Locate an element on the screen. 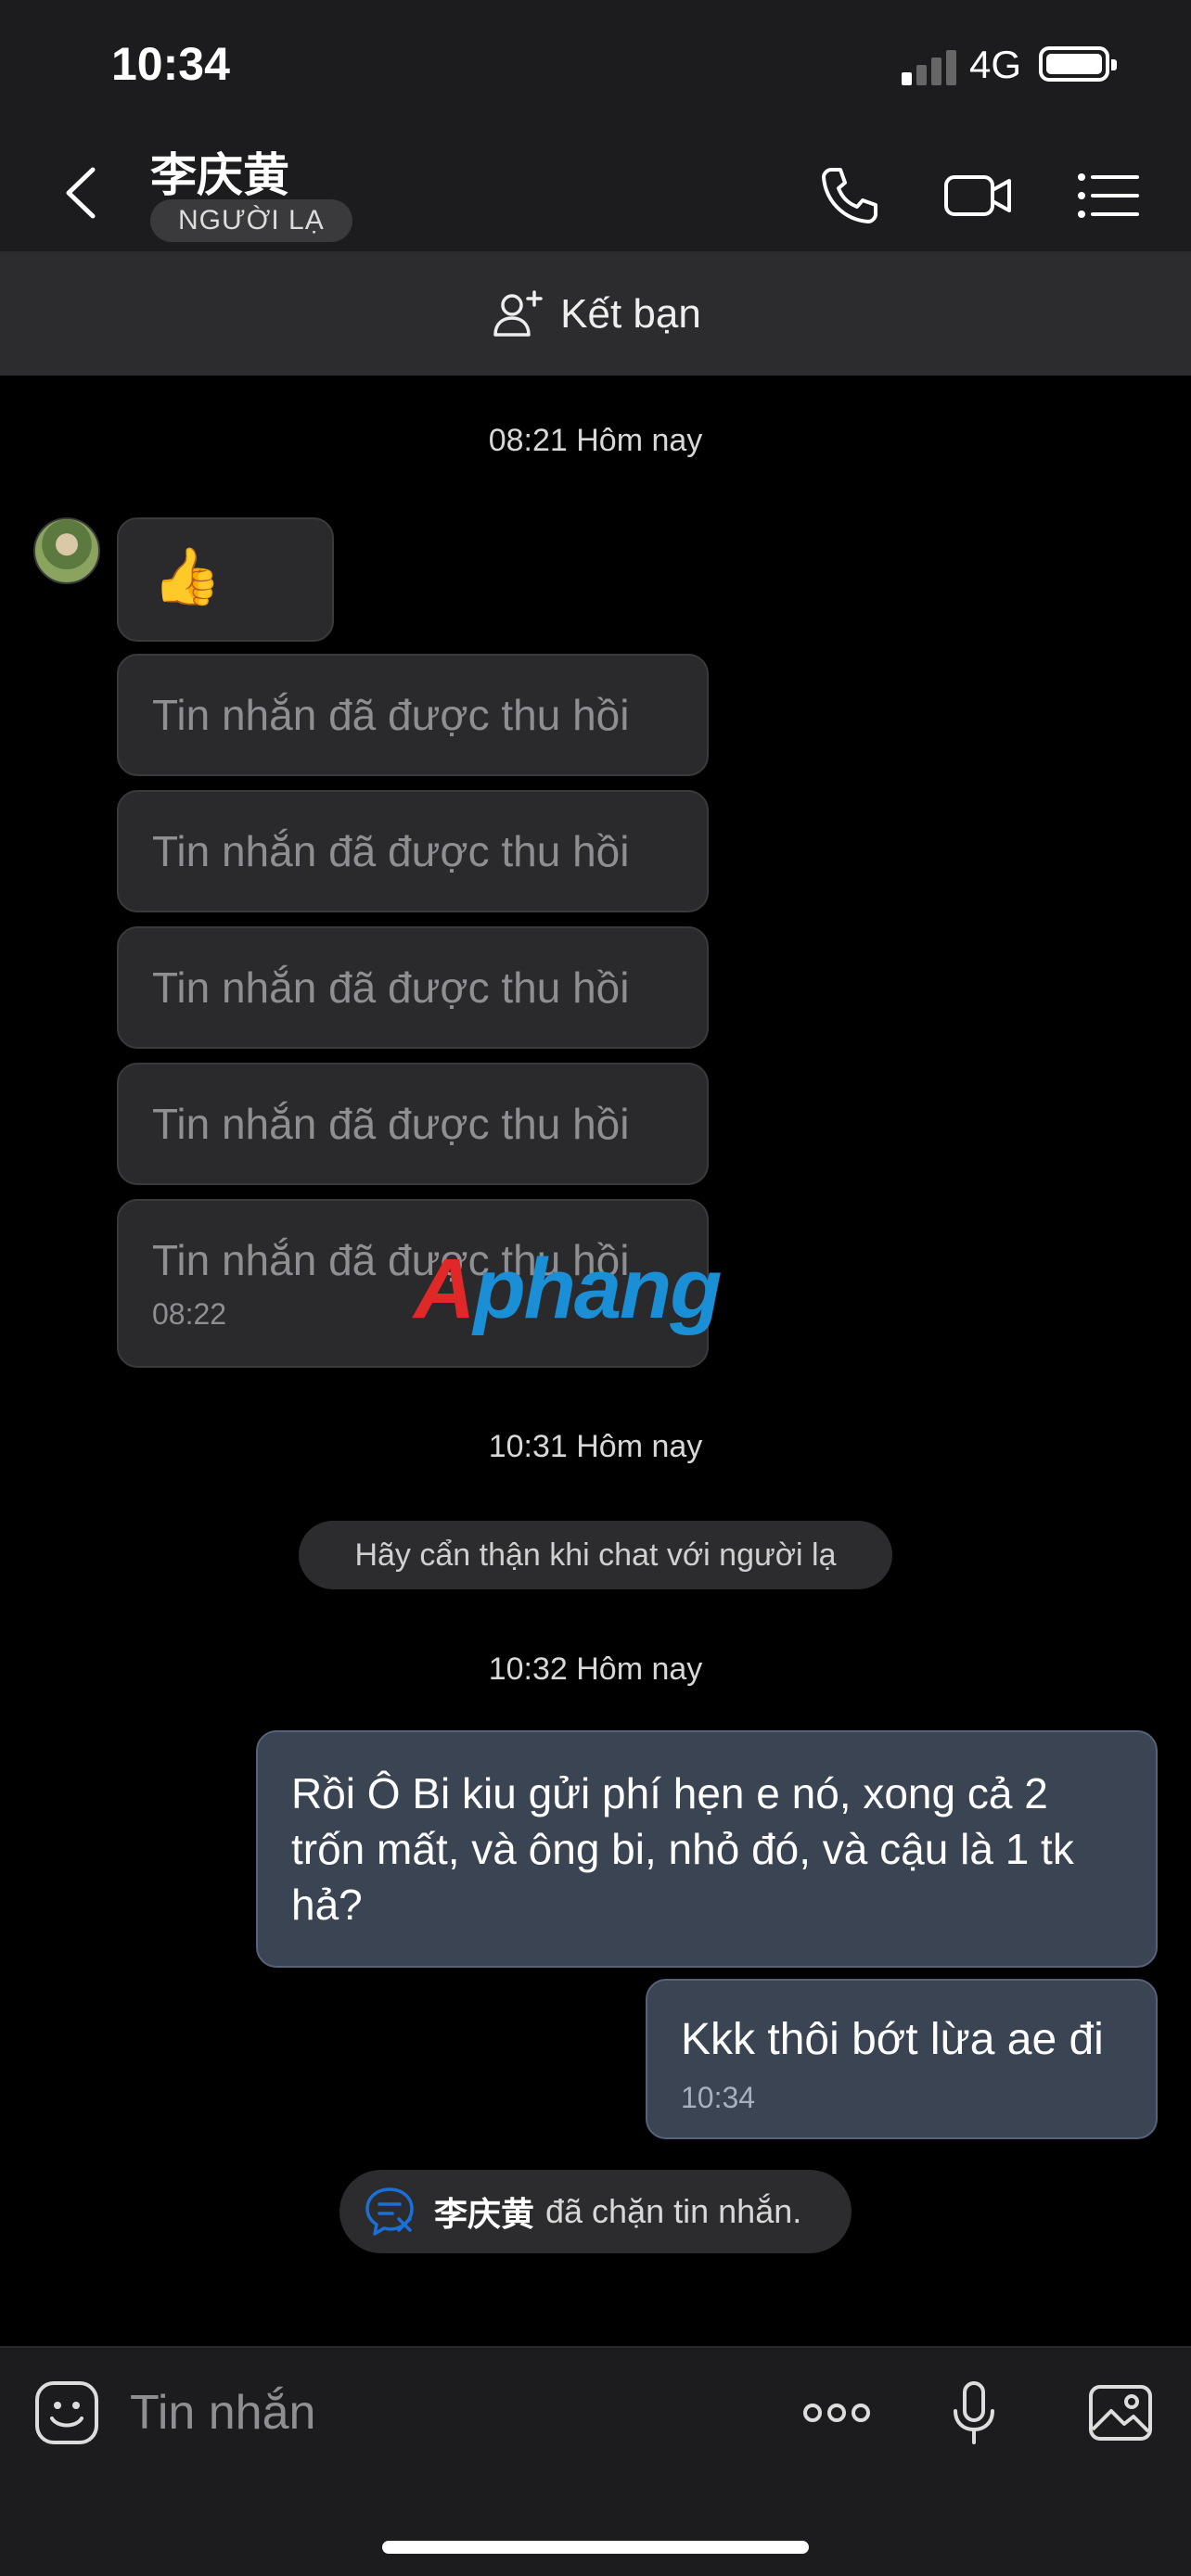 The width and height of the screenshot is (1191, 2576). image-icon is located at coordinates (1121, 2413).